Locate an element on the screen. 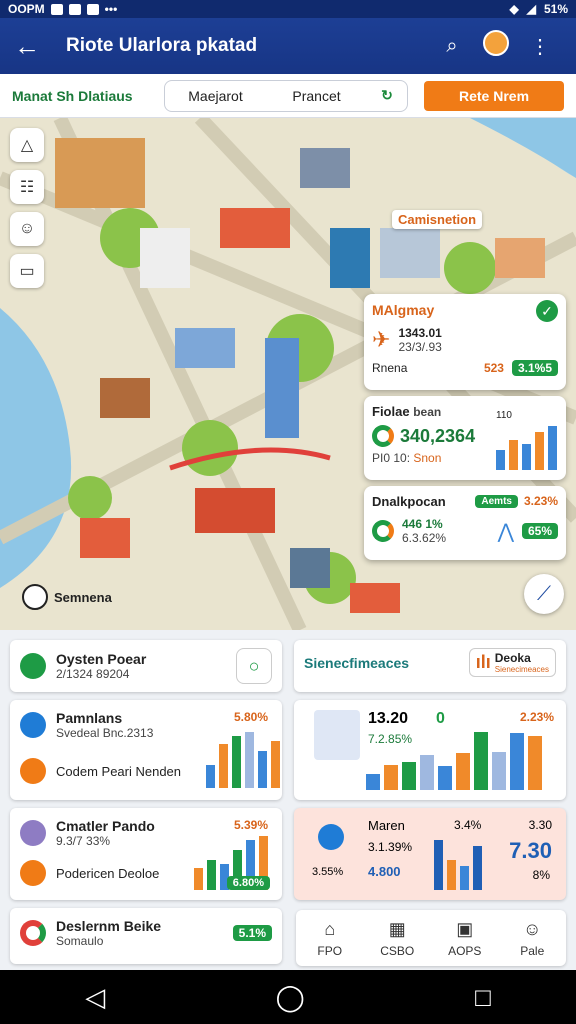  recents-nav-icon: □ is located at coordinates (483, 997).